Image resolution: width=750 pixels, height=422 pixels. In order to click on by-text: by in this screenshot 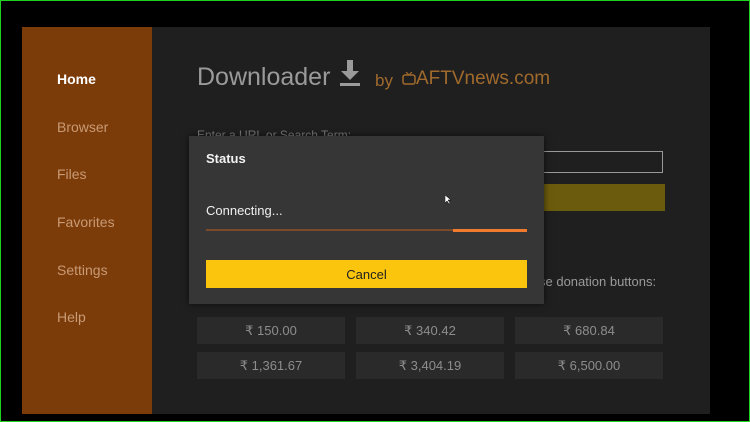, I will do `click(384, 80)`.